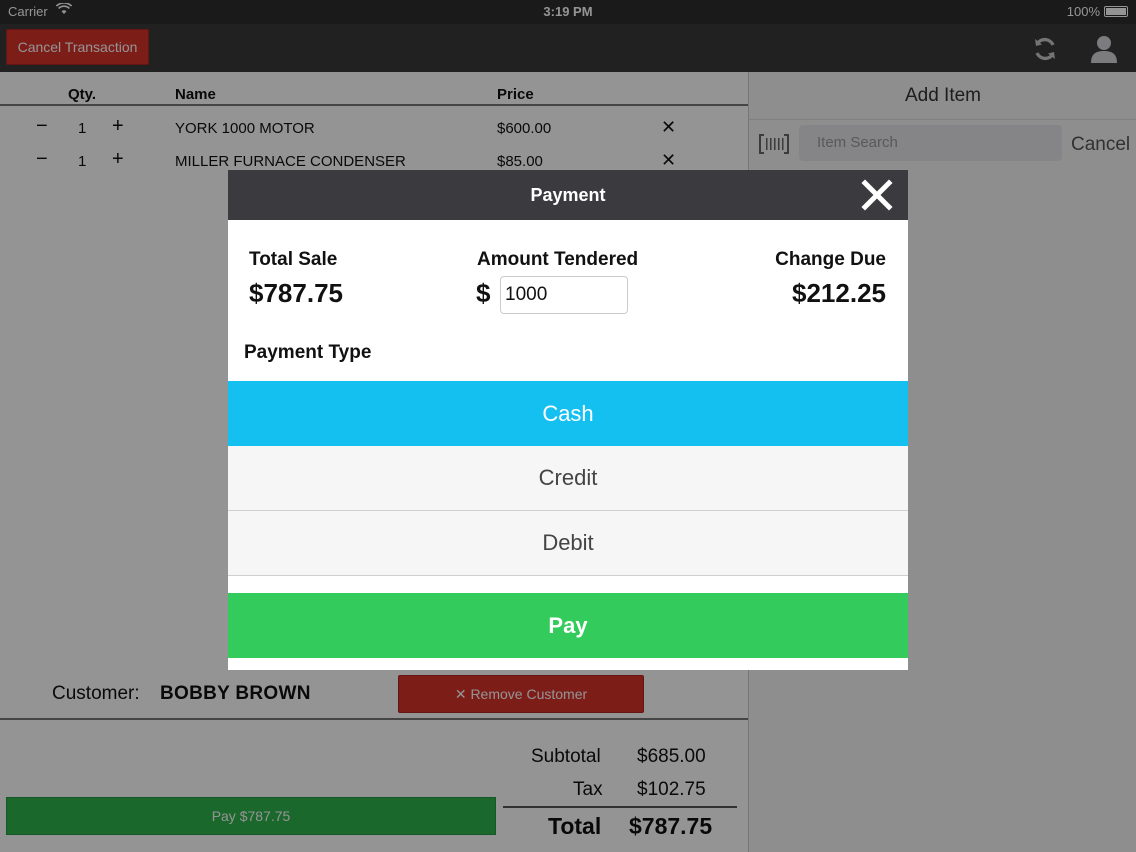 The image size is (1136, 852). What do you see at coordinates (568, 413) in the screenshot?
I see `payment-option-cash: Cash` at bounding box center [568, 413].